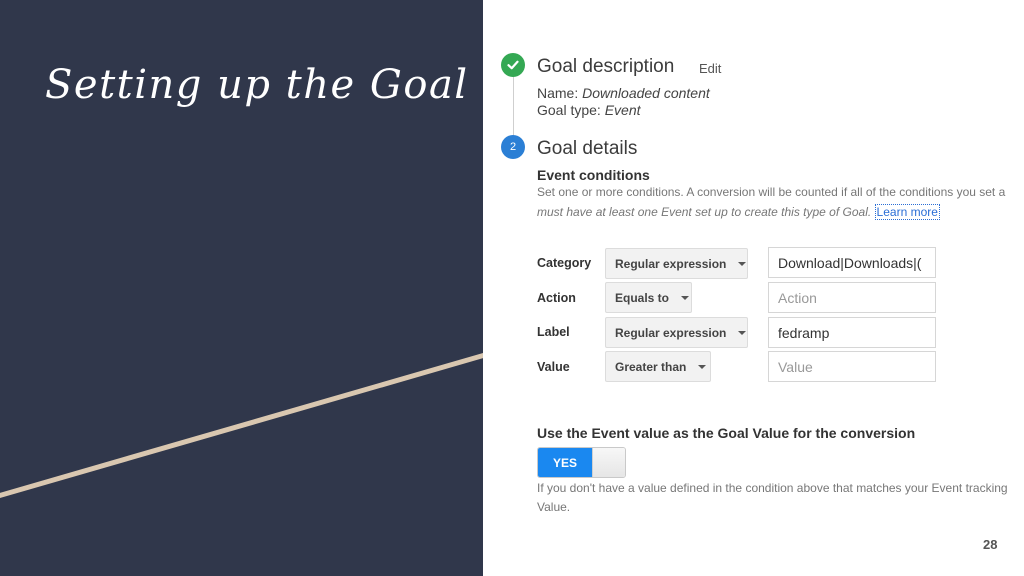  What do you see at coordinates (606, 66) in the screenshot?
I see `step-title-goal-description: Goal description` at bounding box center [606, 66].